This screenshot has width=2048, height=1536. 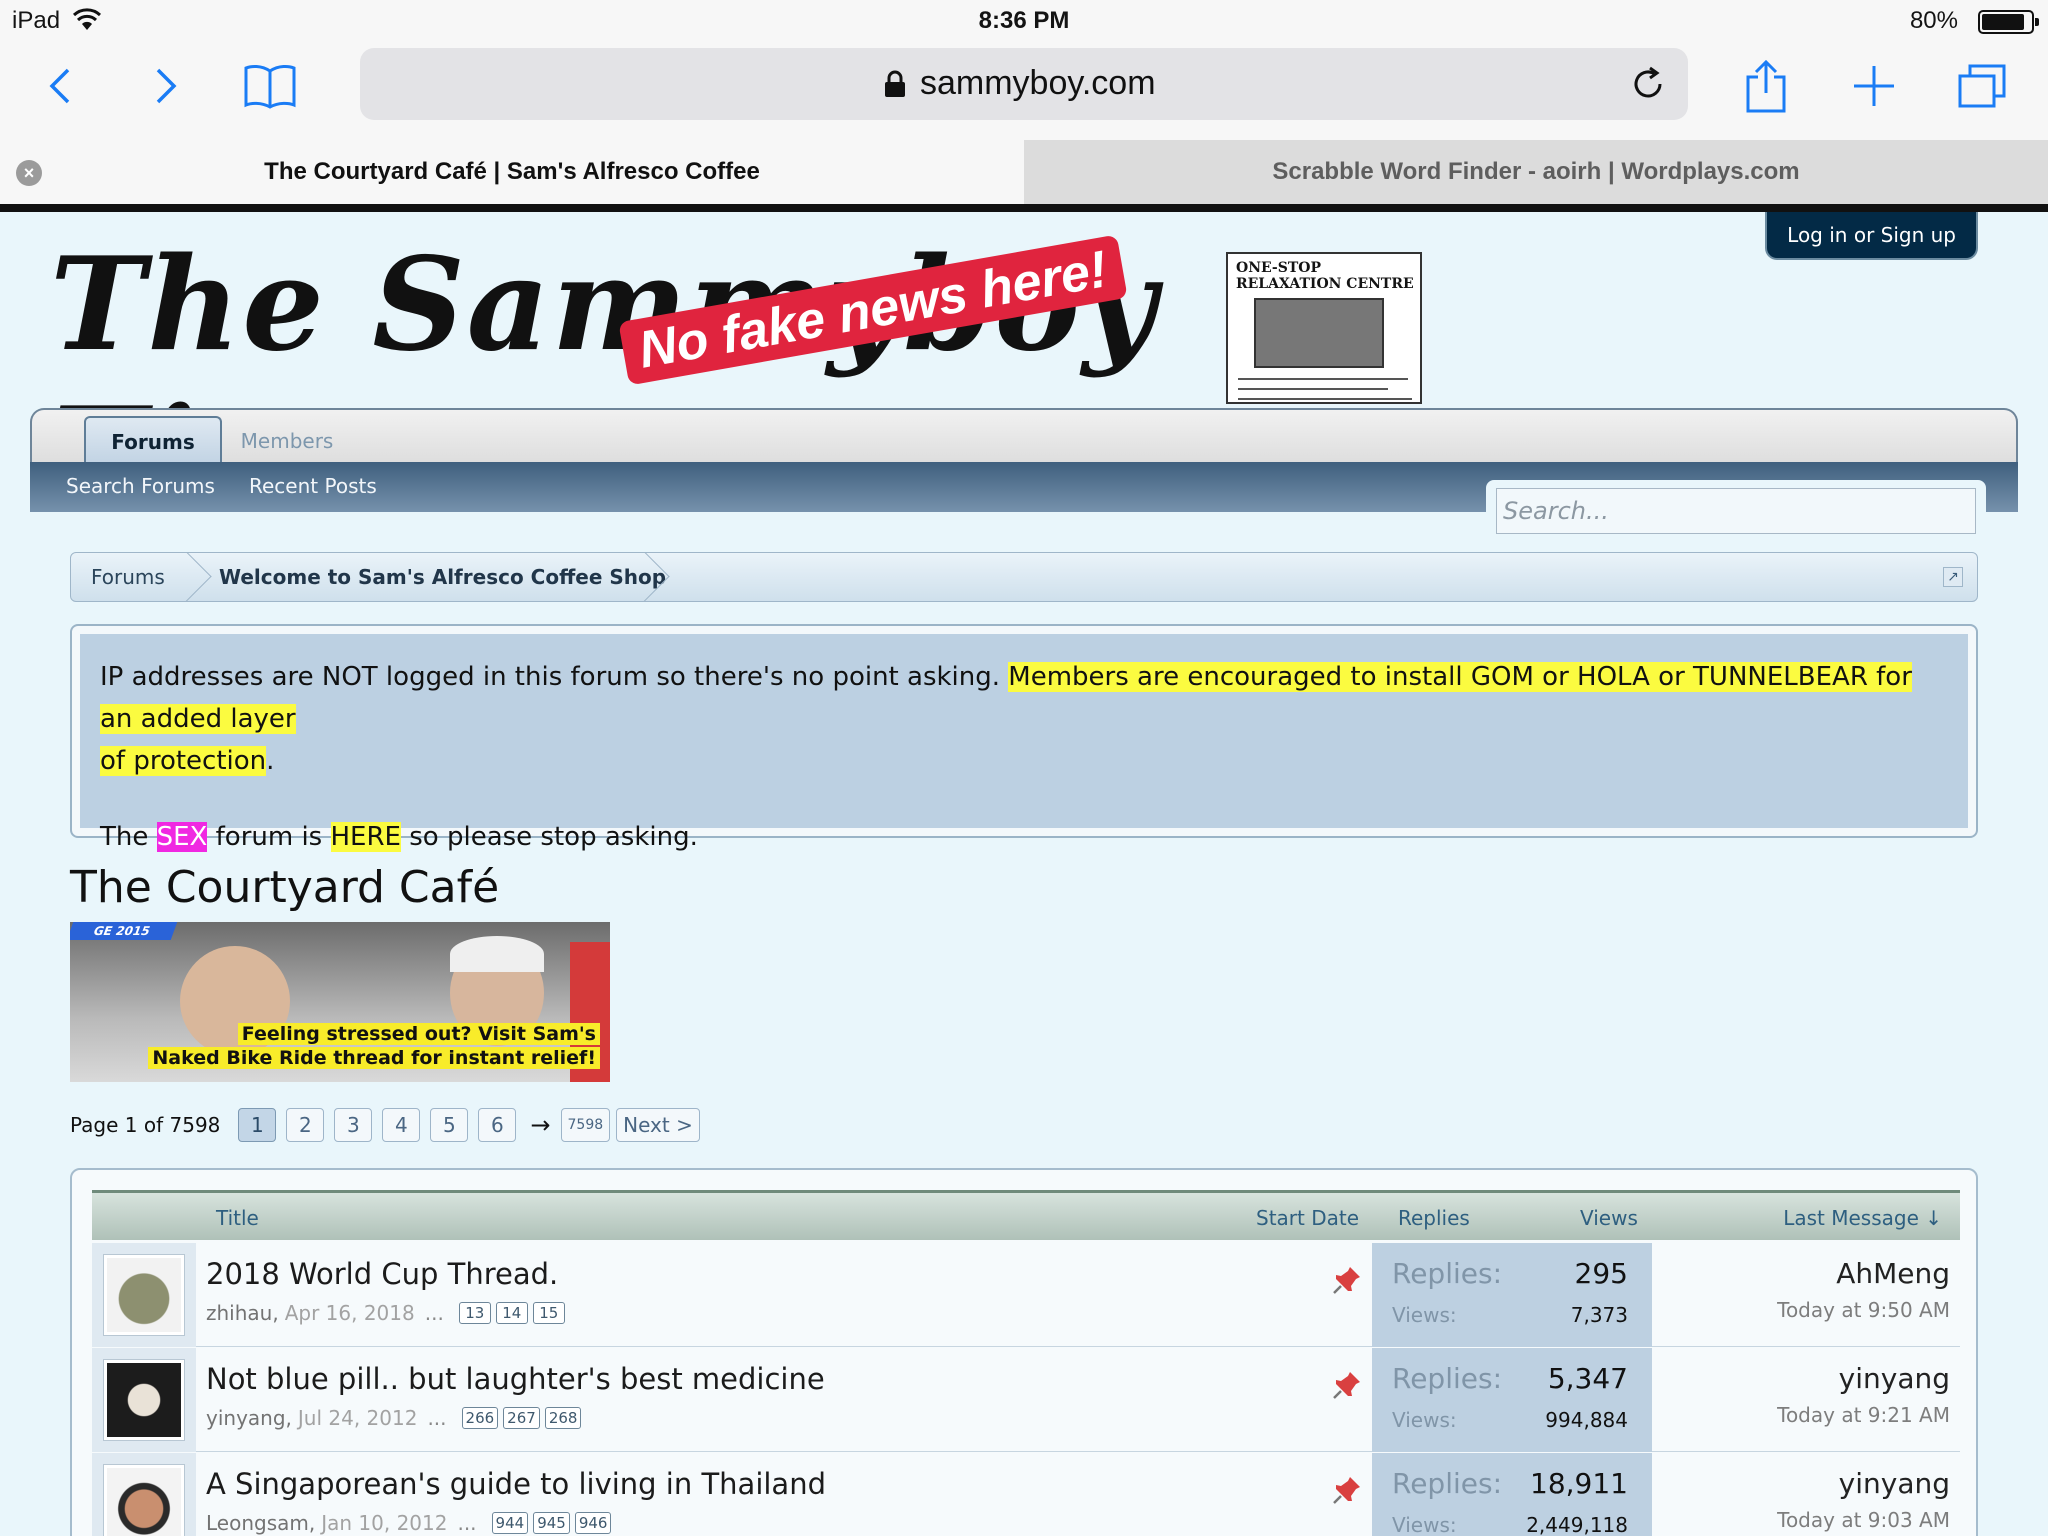 What do you see at coordinates (593, 1523) in the screenshot?
I see `thread-page-link: 946` at bounding box center [593, 1523].